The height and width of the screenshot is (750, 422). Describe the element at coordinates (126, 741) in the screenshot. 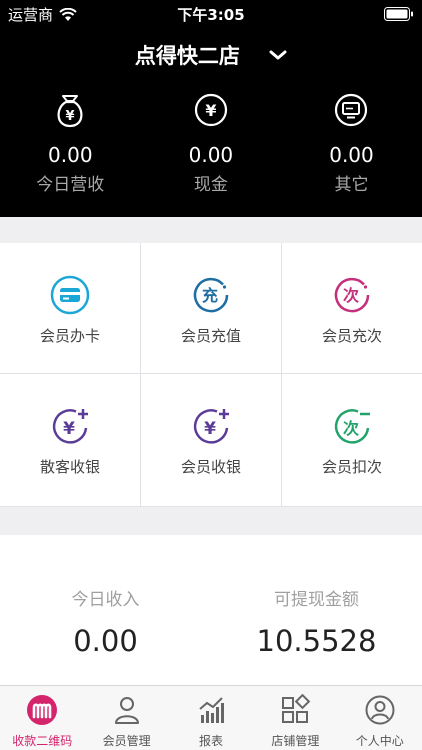

I see `tab-label: 会员管理` at that location.